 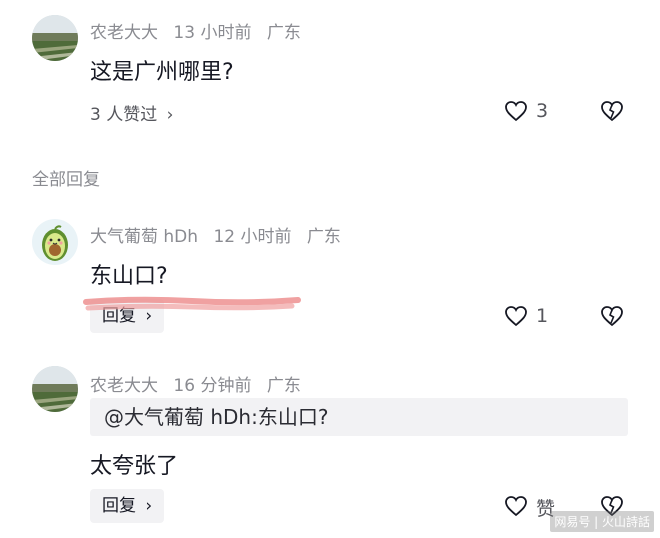 I want to click on watermark: 网易号 | 火山詩話, so click(x=602, y=521).